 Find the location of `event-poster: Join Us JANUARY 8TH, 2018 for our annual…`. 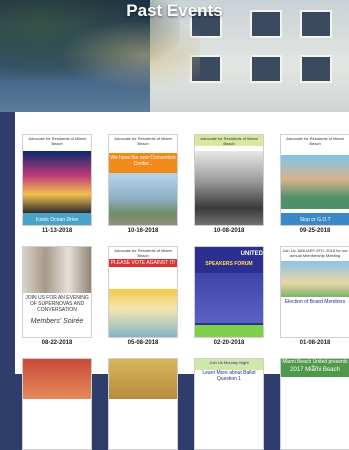

event-poster: Join Us JANUARY 8TH, 2018 for our annual… is located at coordinates (314, 292).